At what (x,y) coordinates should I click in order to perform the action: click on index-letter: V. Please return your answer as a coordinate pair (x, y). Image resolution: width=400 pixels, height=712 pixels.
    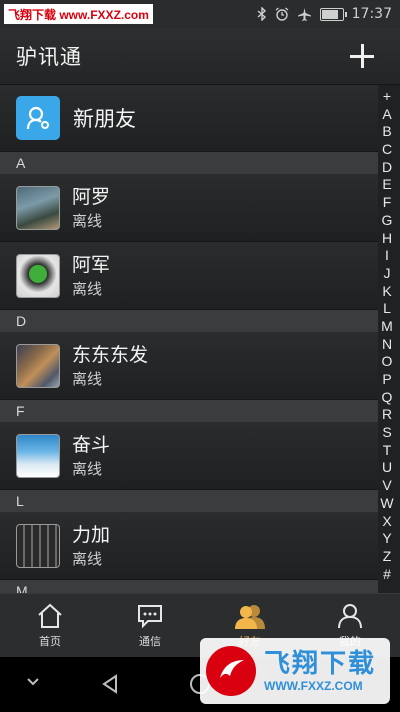
    Looking at the image, I should click on (386, 486).